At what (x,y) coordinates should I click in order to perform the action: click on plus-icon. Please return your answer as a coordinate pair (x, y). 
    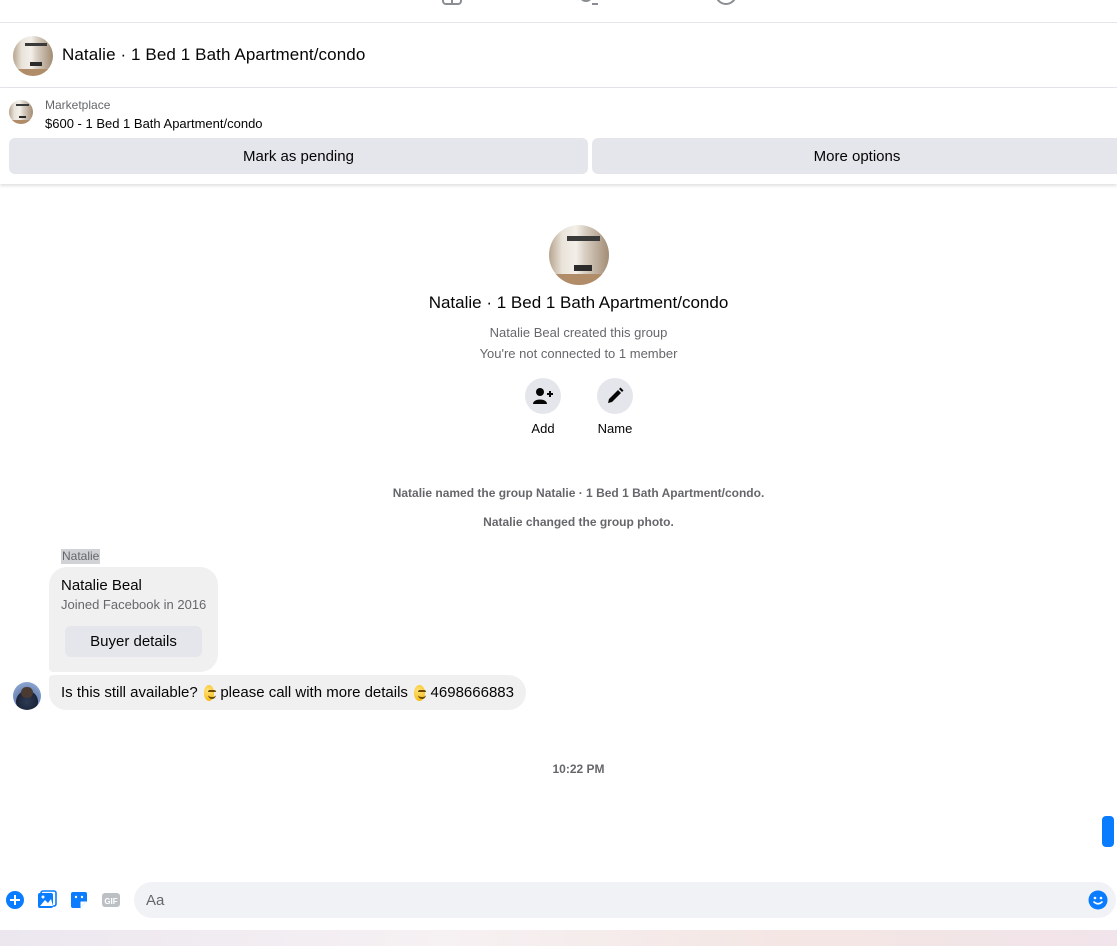
    Looking at the image, I should click on (15, 900).